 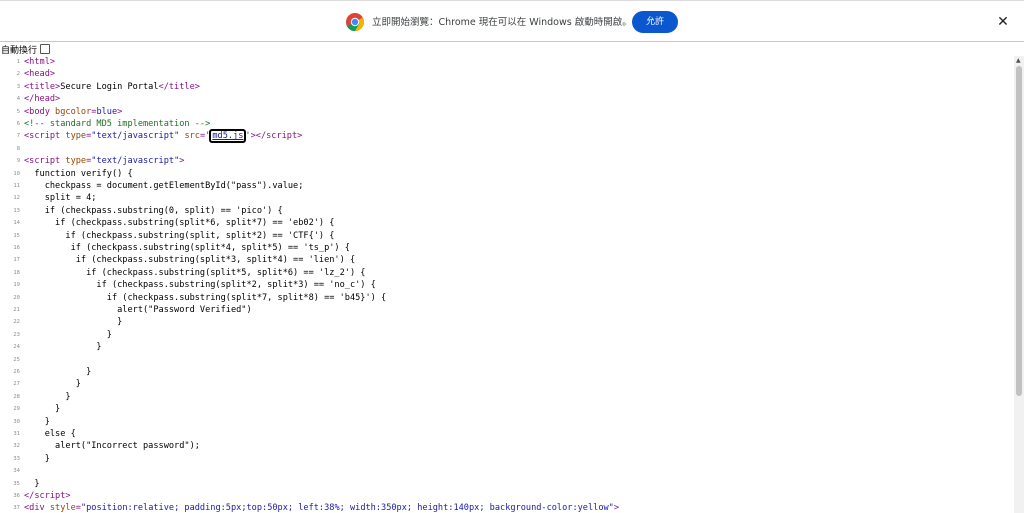 What do you see at coordinates (16, 334) in the screenshot?
I see `line-number: 23` at bounding box center [16, 334].